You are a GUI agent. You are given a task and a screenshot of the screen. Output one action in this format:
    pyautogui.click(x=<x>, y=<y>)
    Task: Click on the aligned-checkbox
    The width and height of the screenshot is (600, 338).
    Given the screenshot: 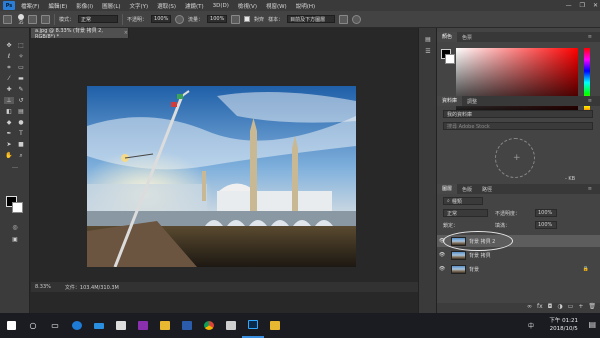 What is the action you would take?
    pyautogui.click(x=247, y=19)
    